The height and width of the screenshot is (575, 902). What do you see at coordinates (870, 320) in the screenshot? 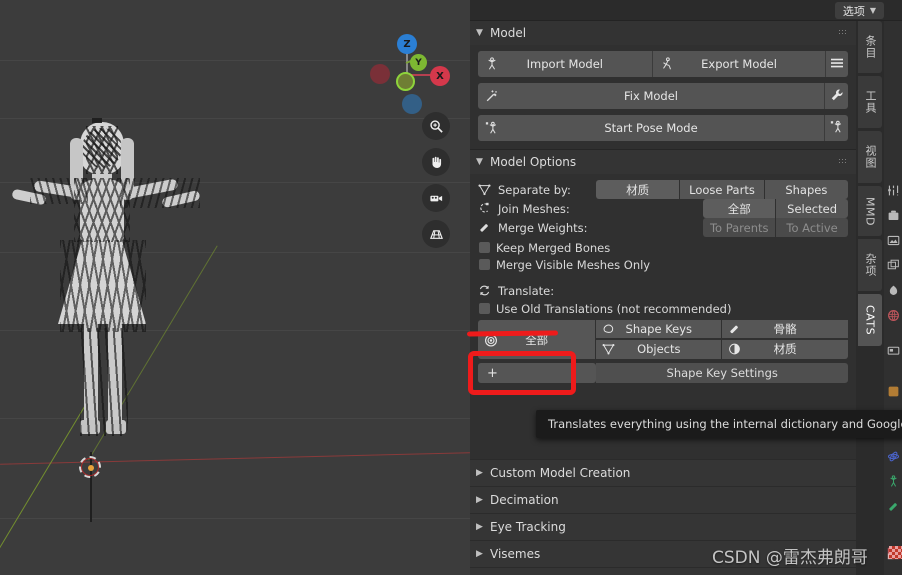
I see `tab-cats: CATS` at bounding box center [870, 320].